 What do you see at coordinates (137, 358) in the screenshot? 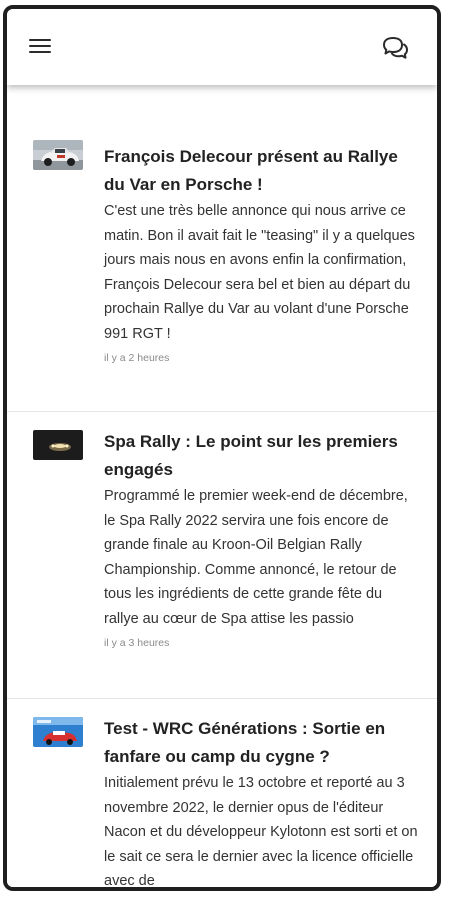
I see `article-time: il y a 2 heures` at bounding box center [137, 358].